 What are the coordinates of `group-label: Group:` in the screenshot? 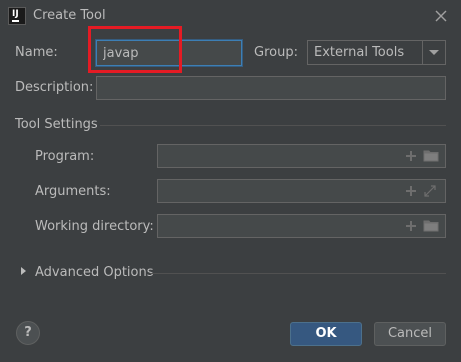 It's located at (276, 52).